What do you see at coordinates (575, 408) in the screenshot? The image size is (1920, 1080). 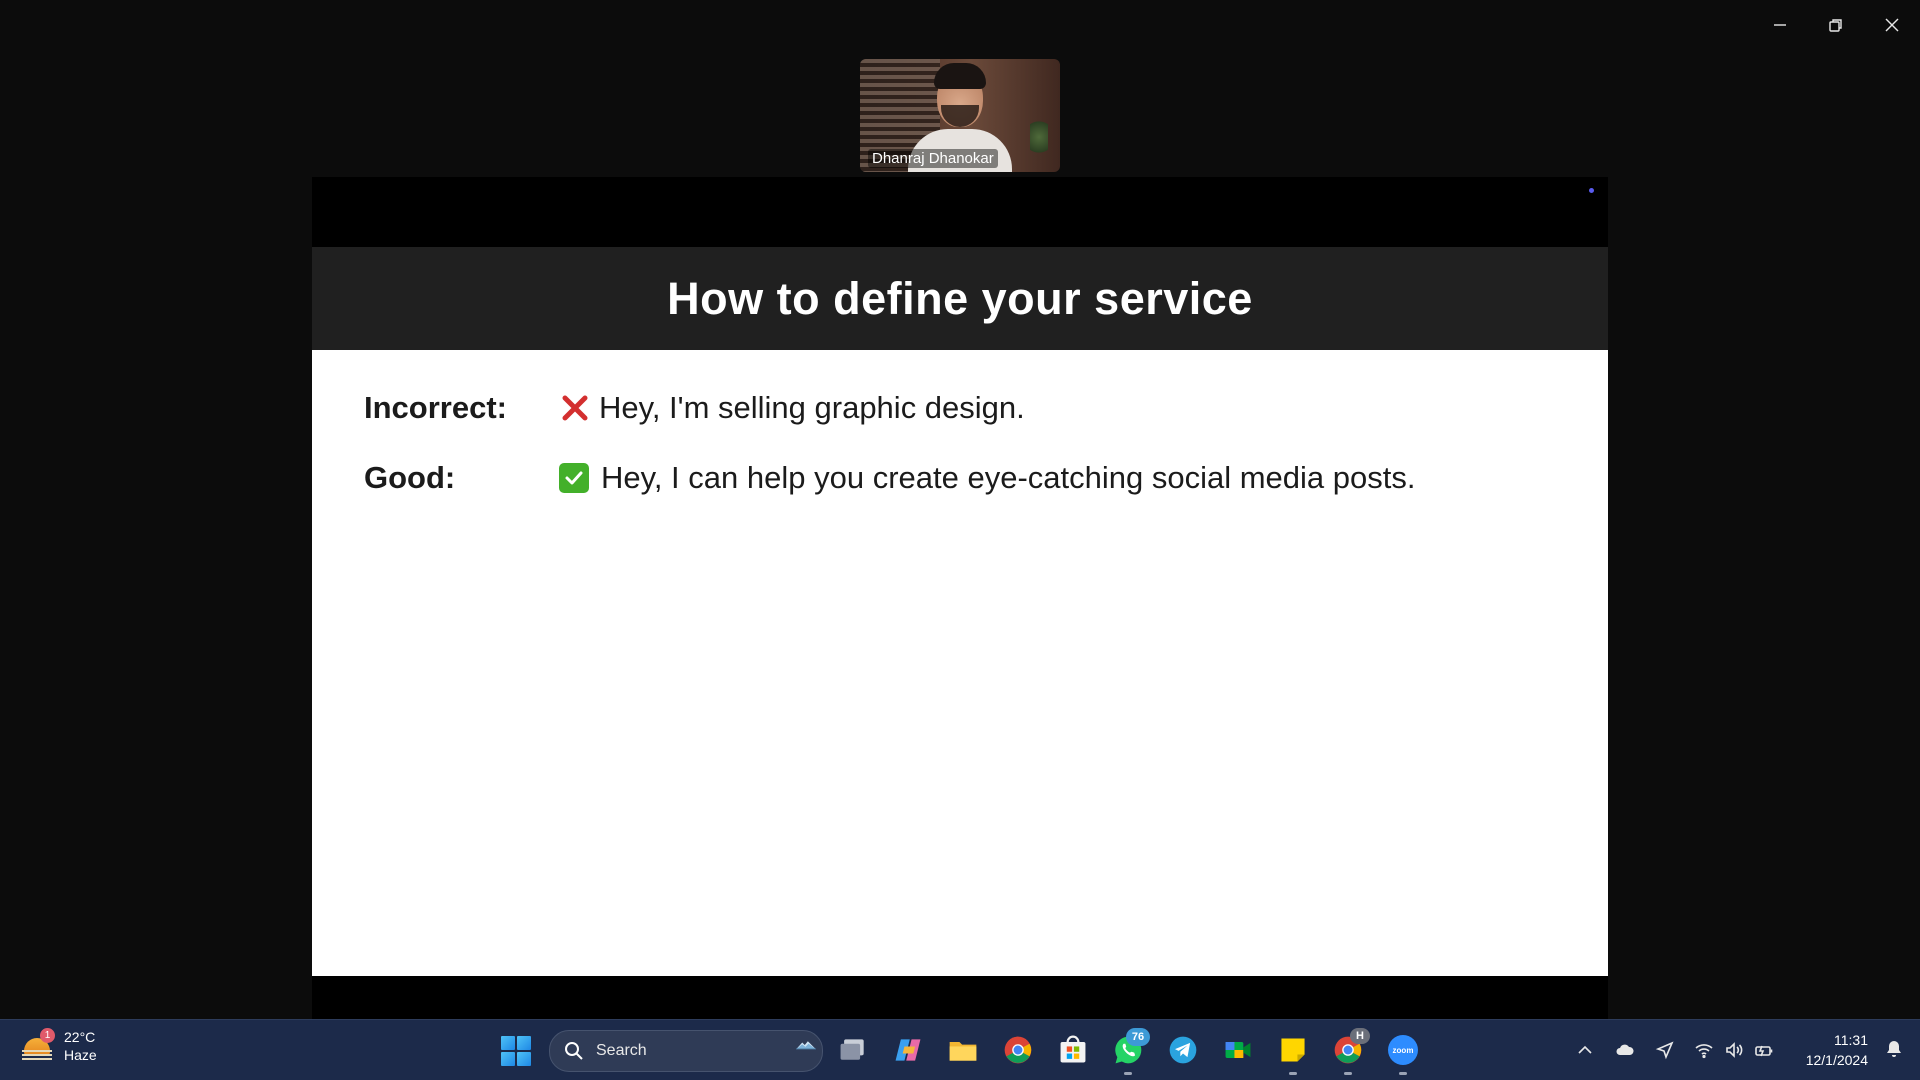 I see `cross-mark-icon` at bounding box center [575, 408].